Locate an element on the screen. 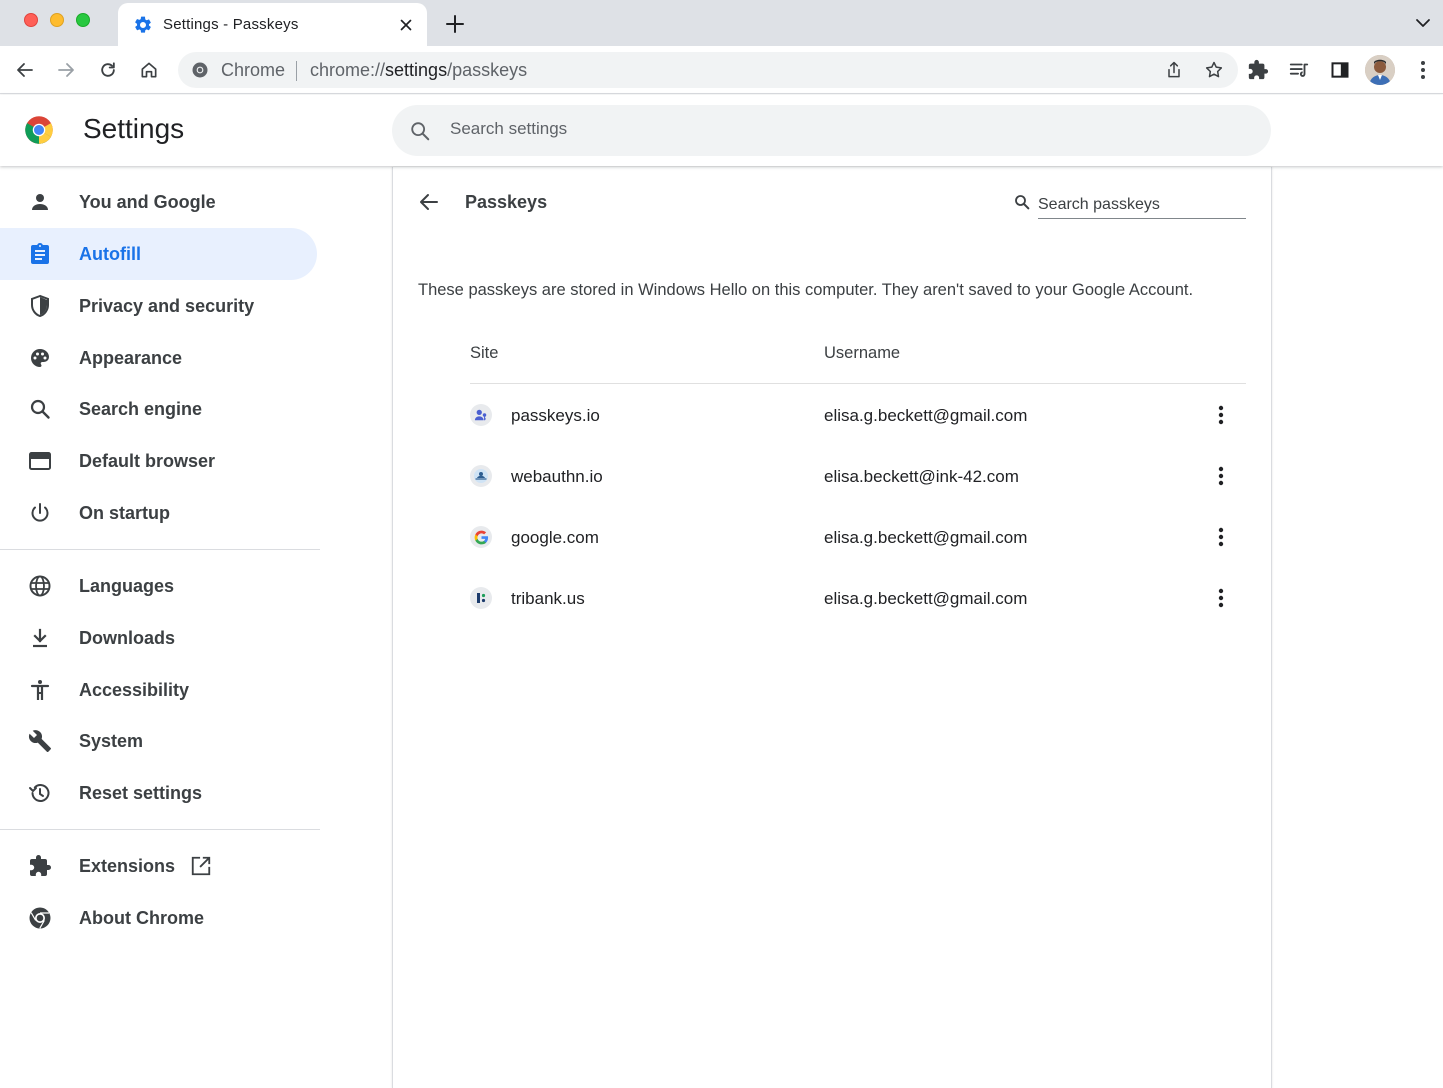  settings-search-box is located at coordinates (831, 130).